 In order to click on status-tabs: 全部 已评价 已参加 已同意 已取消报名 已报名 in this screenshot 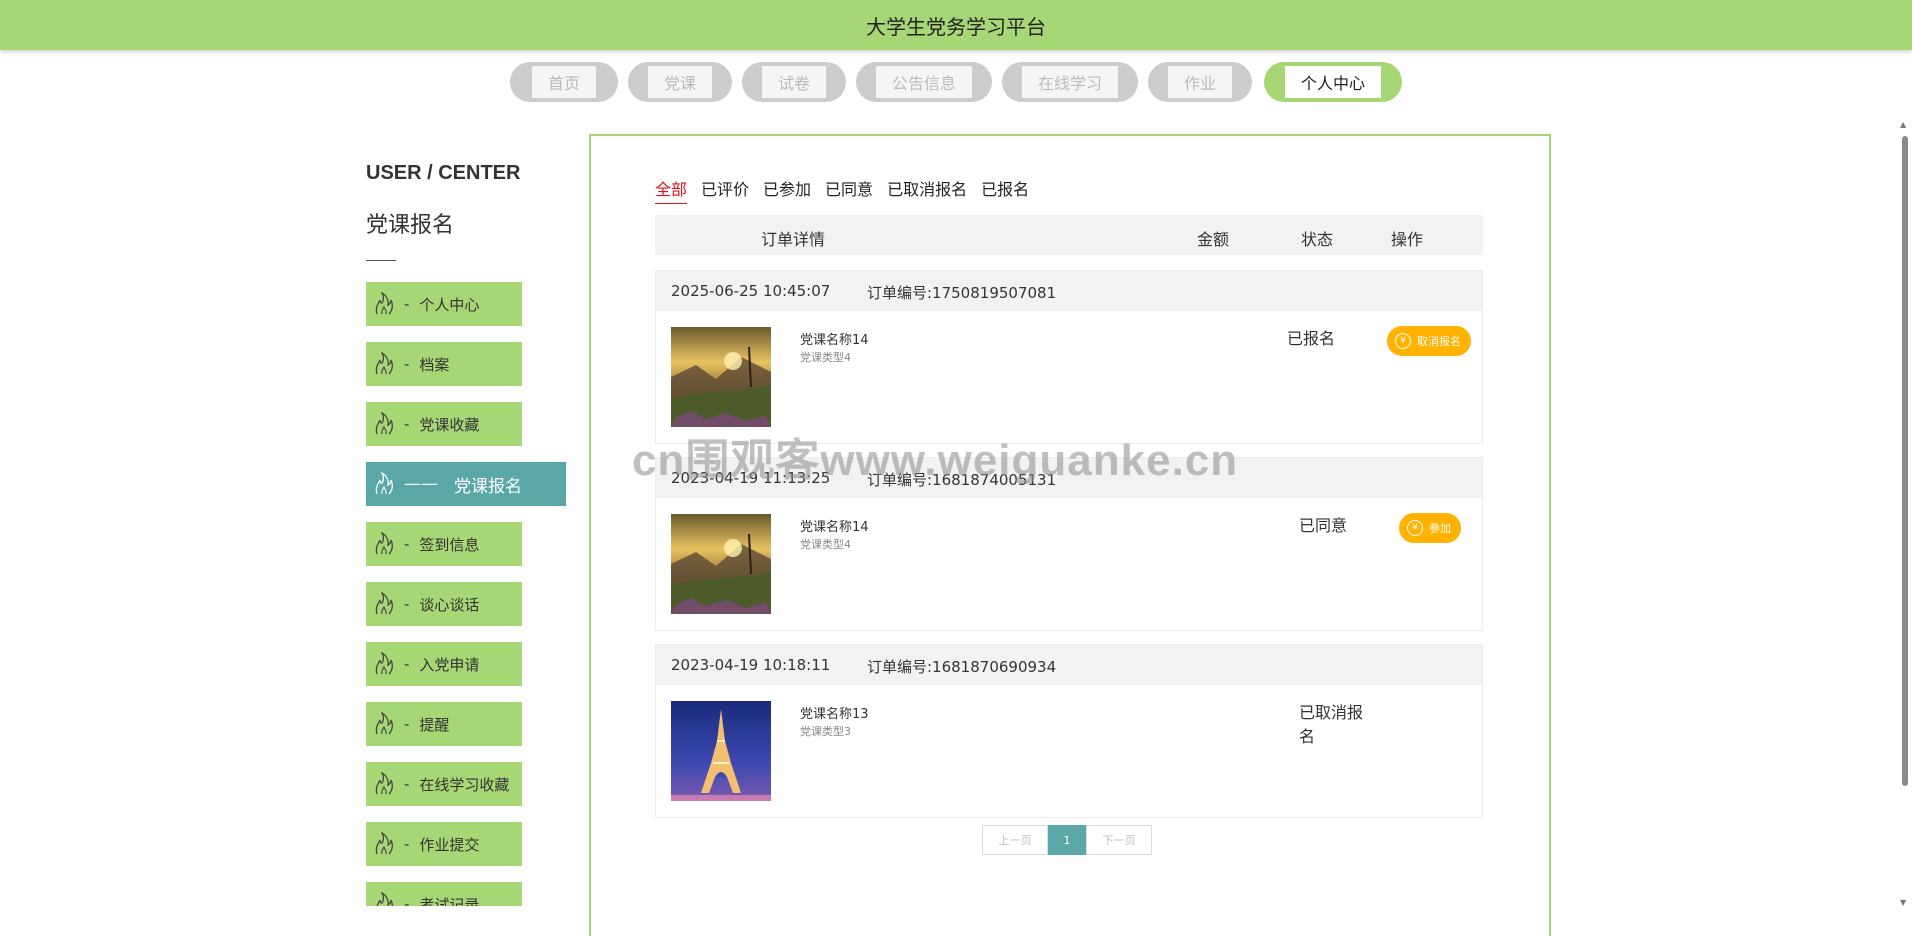, I will do `click(849, 190)`.